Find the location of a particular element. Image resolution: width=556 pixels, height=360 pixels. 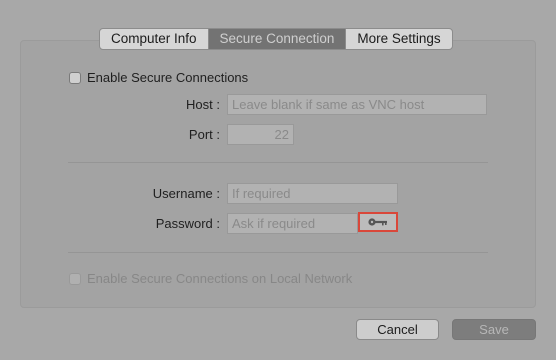

enable-secure-label: Enable Secure Connections is located at coordinates (168, 77).